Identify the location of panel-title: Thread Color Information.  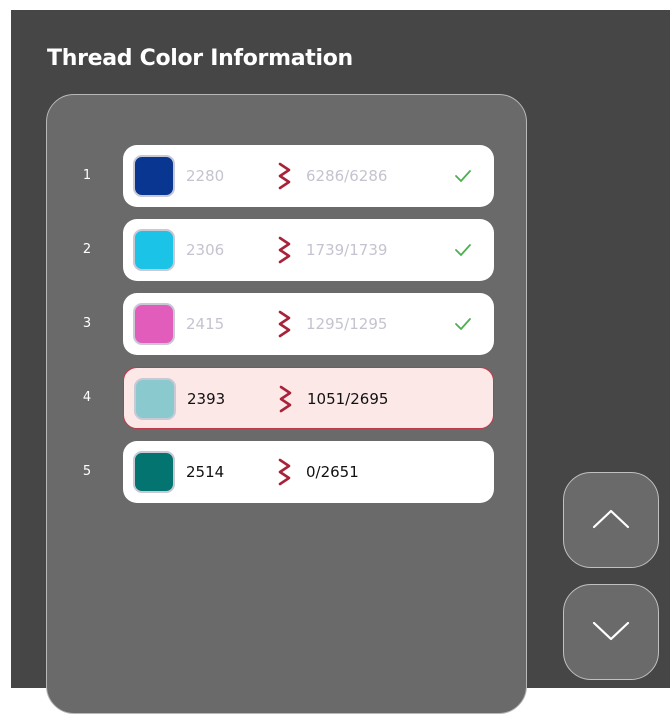
(200, 58).